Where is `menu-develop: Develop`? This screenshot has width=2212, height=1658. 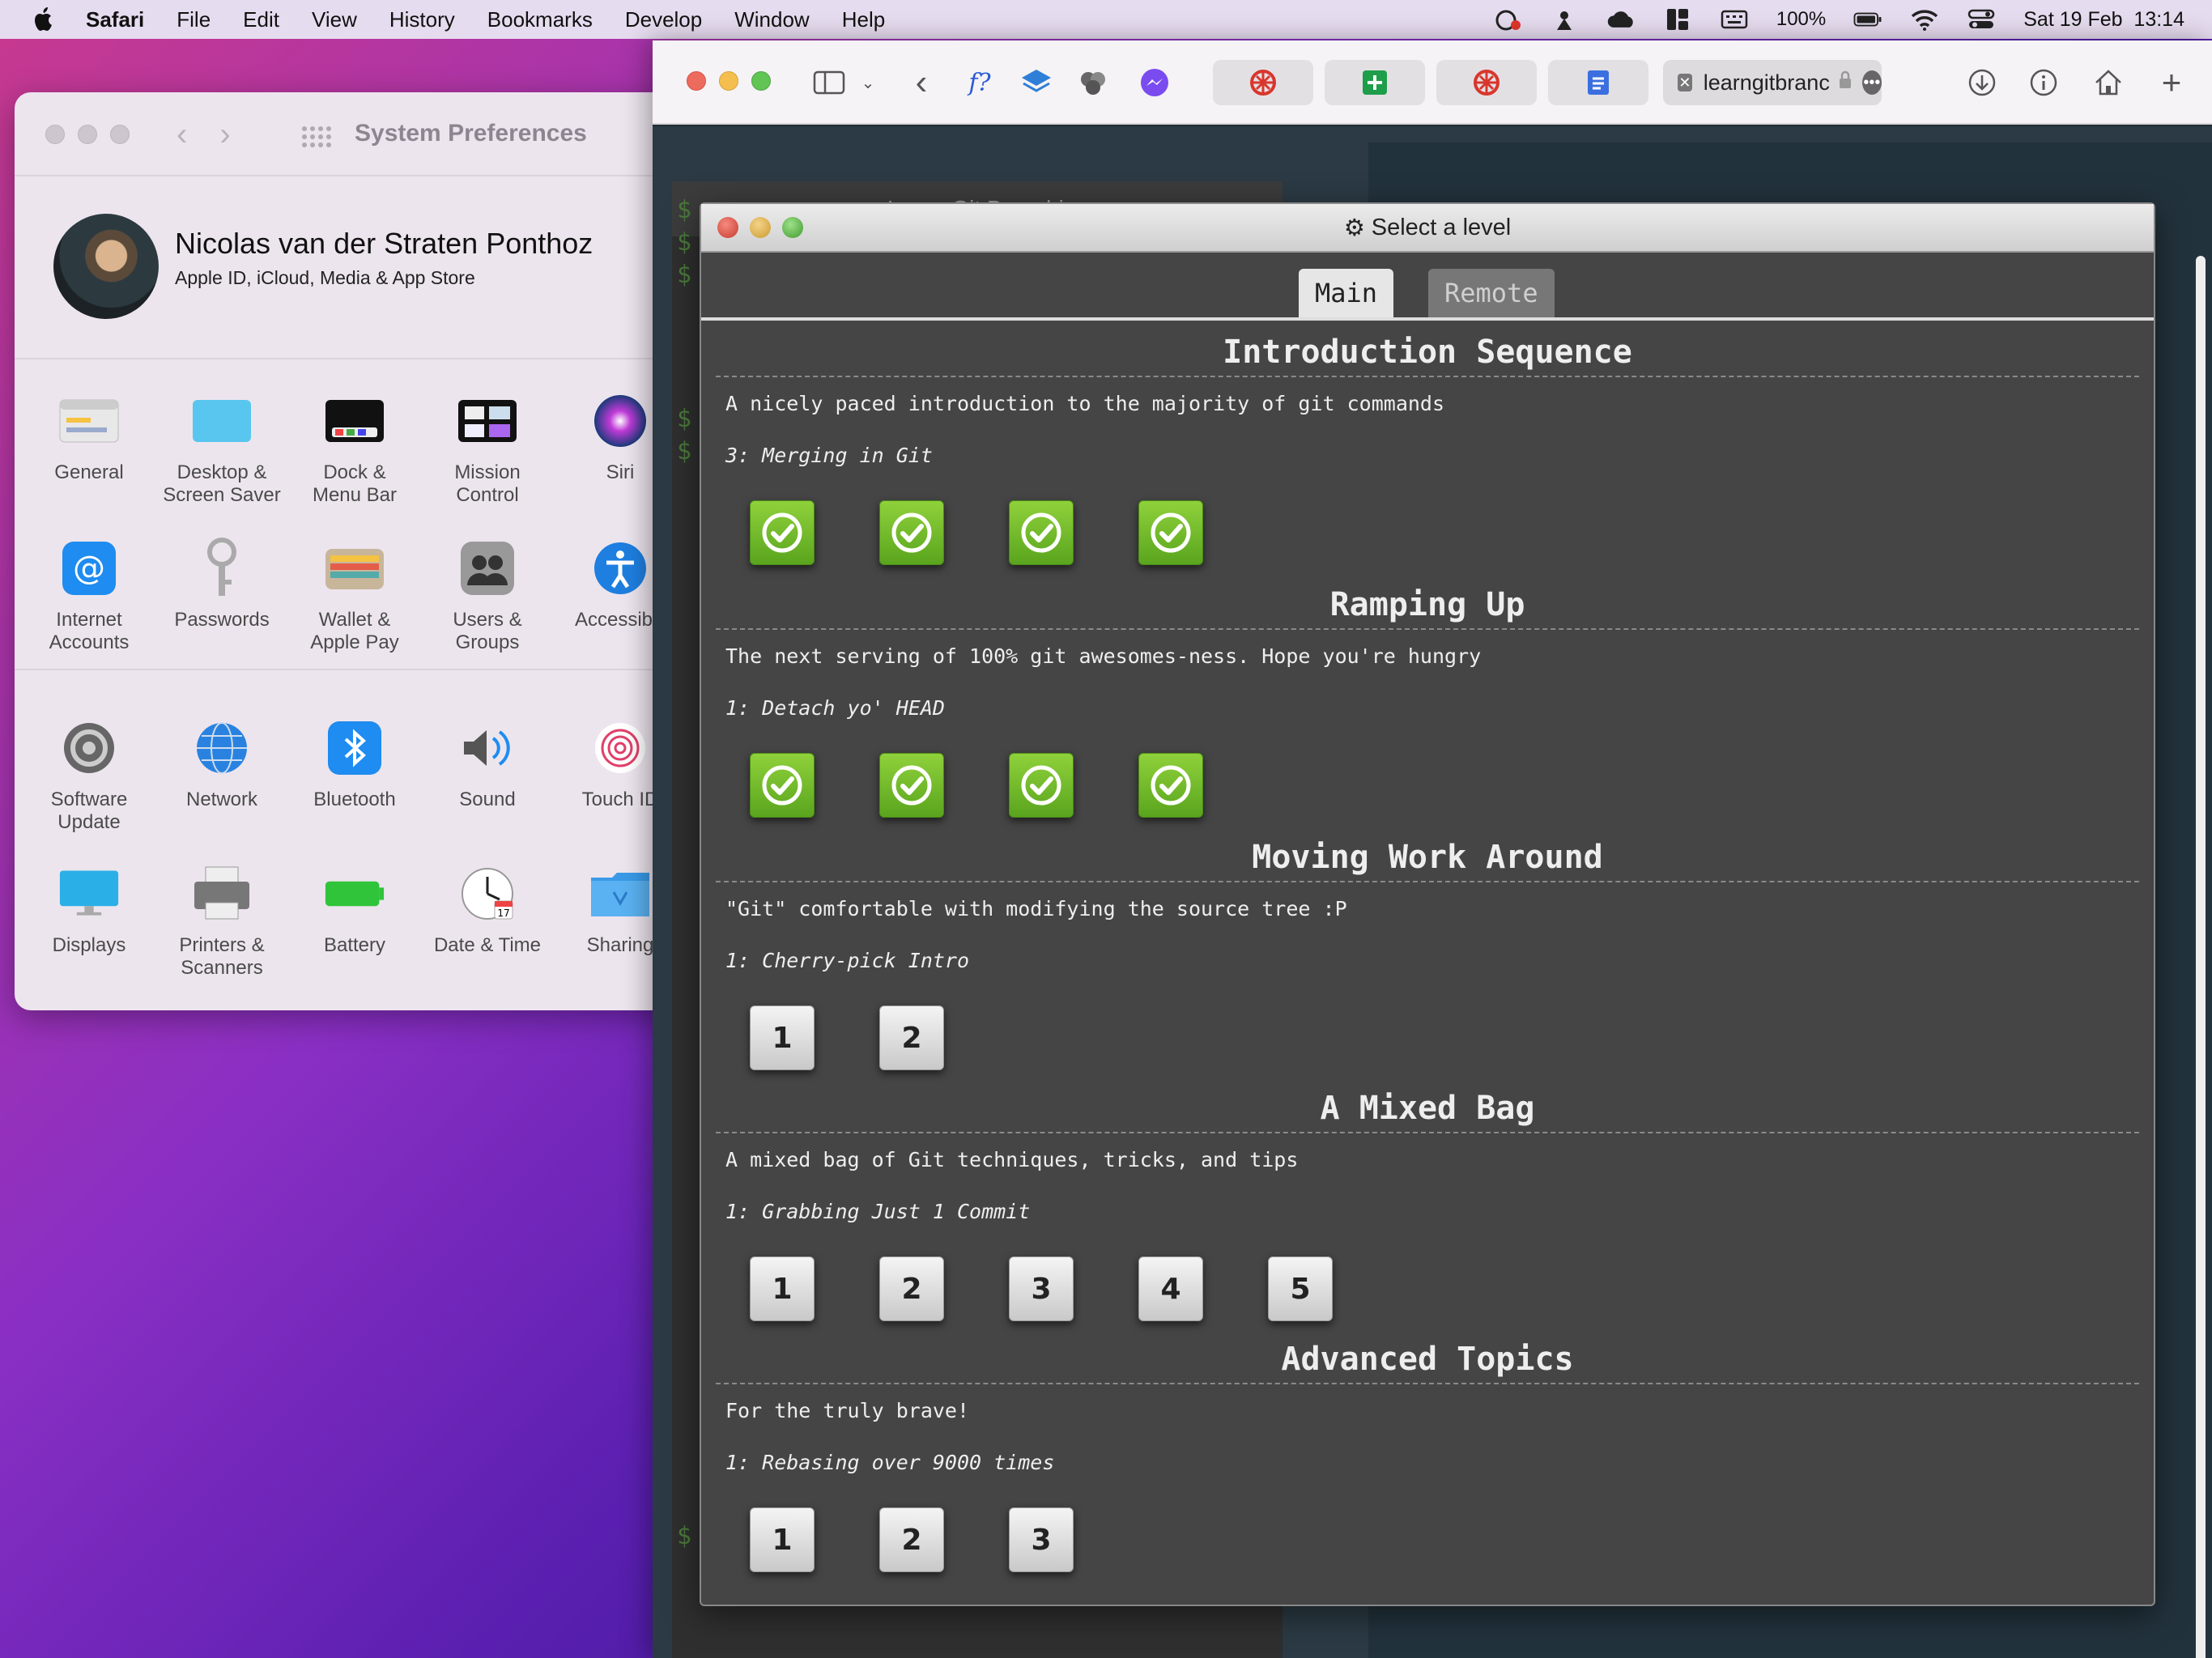 menu-develop: Develop is located at coordinates (664, 19).